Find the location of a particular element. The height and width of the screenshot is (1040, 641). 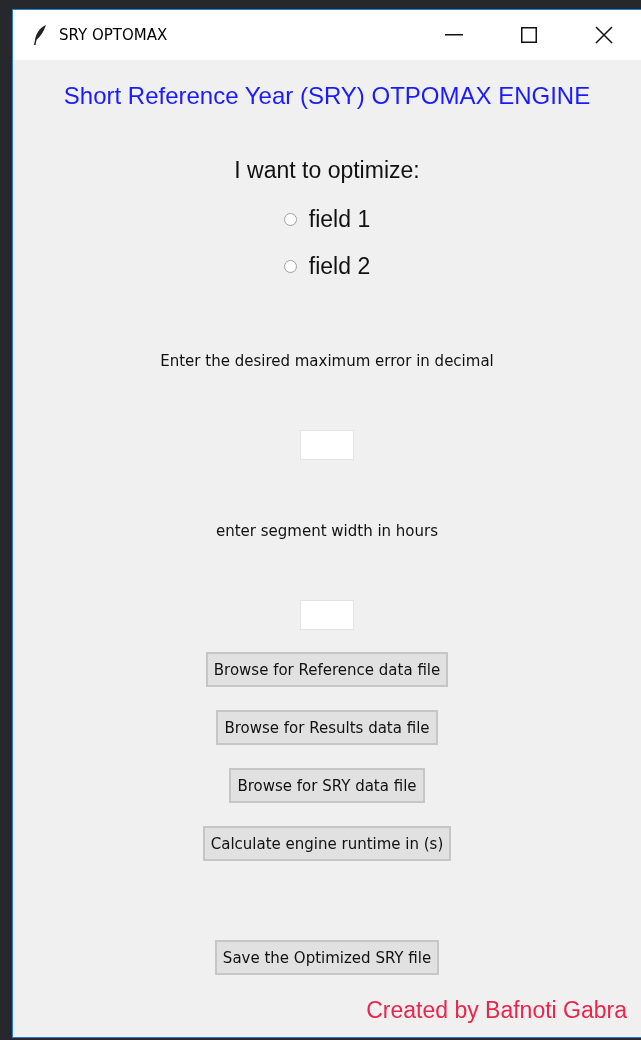

save-button: Save the Optimized SRY file is located at coordinates (327, 957).